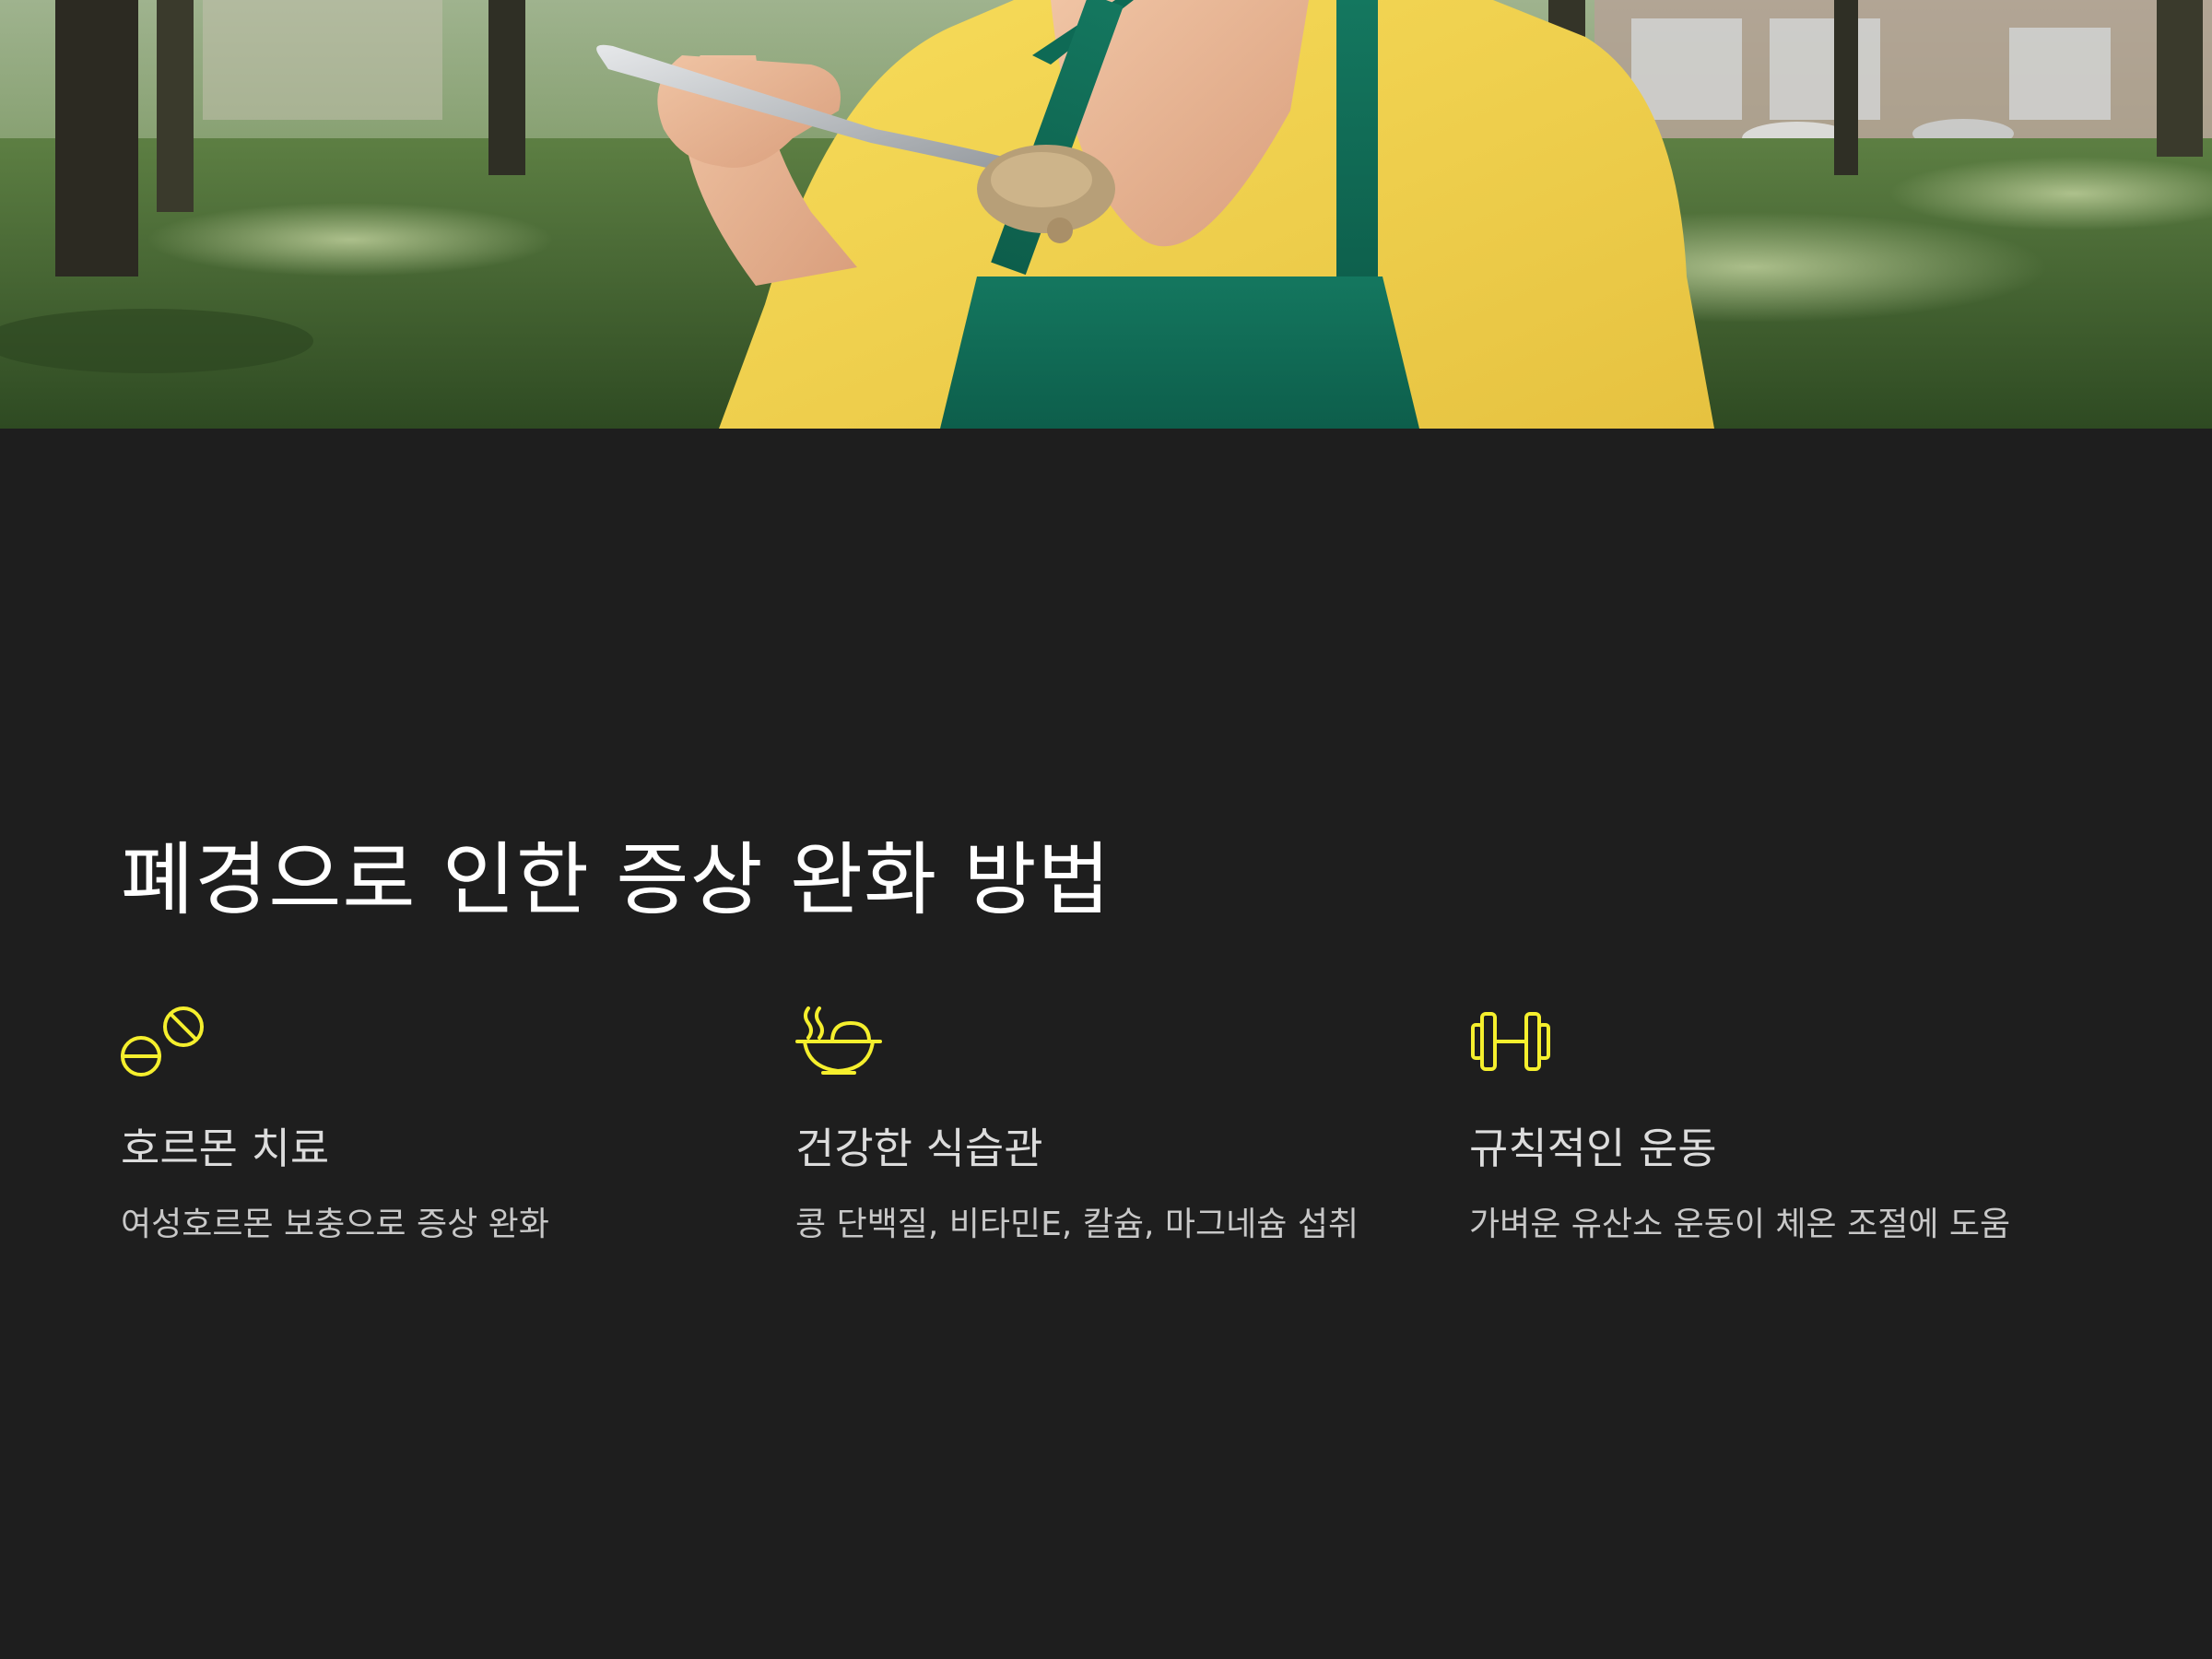 This screenshot has width=2212, height=1659. What do you see at coordinates (616, 880) in the screenshot?
I see `page-title: 폐경으로 인한 증상 완화 방법` at bounding box center [616, 880].